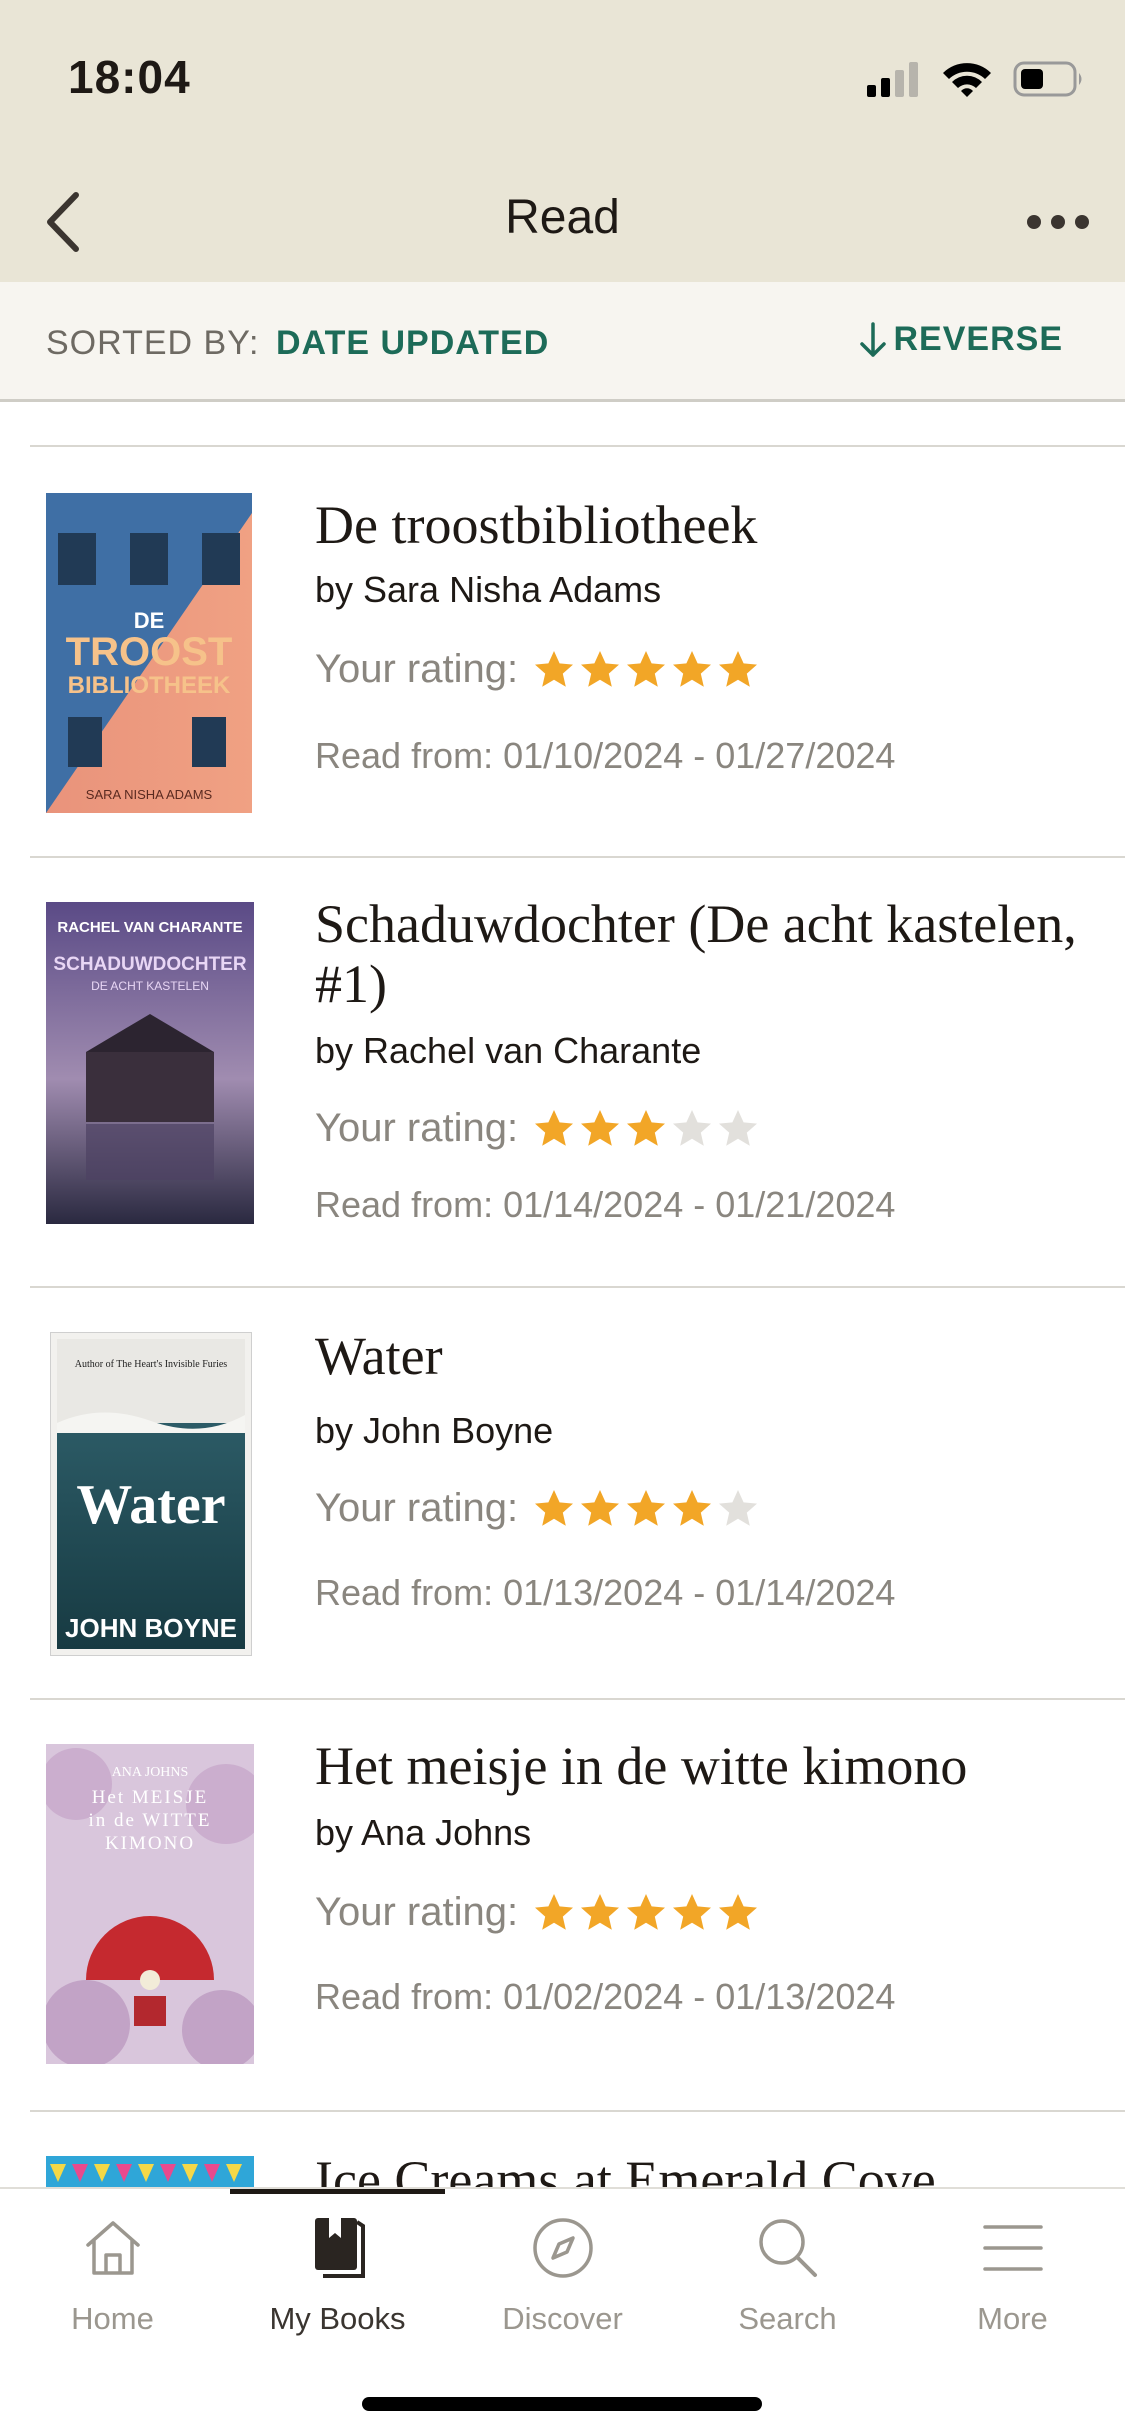 This screenshot has width=1125, height=2436. What do you see at coordinates (1012, 2288) in the screenshot?
I see `tab-more: More` at bounding box center [1012, 2288].